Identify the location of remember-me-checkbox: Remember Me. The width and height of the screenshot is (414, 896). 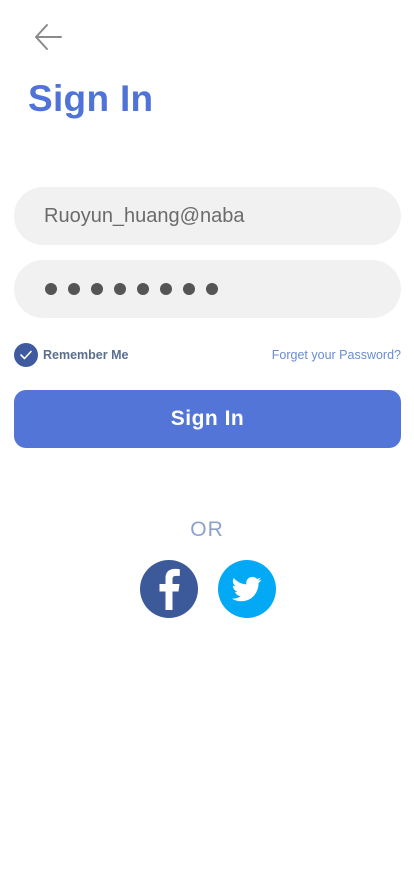
(71, 355).